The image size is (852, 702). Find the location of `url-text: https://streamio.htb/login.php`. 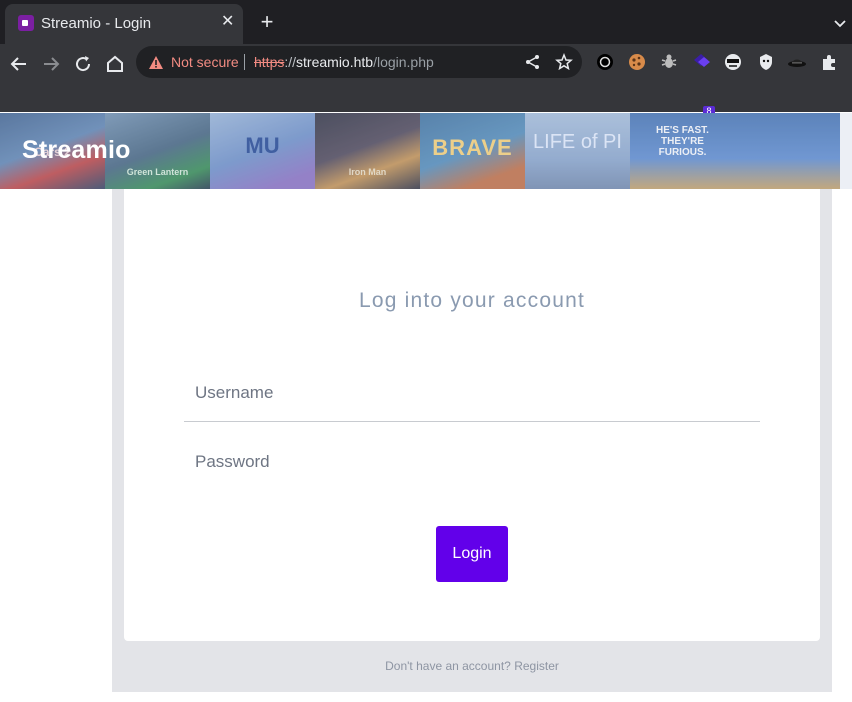

url-text: https://streamio.htb/login.php is located at coordinates (344, 62).